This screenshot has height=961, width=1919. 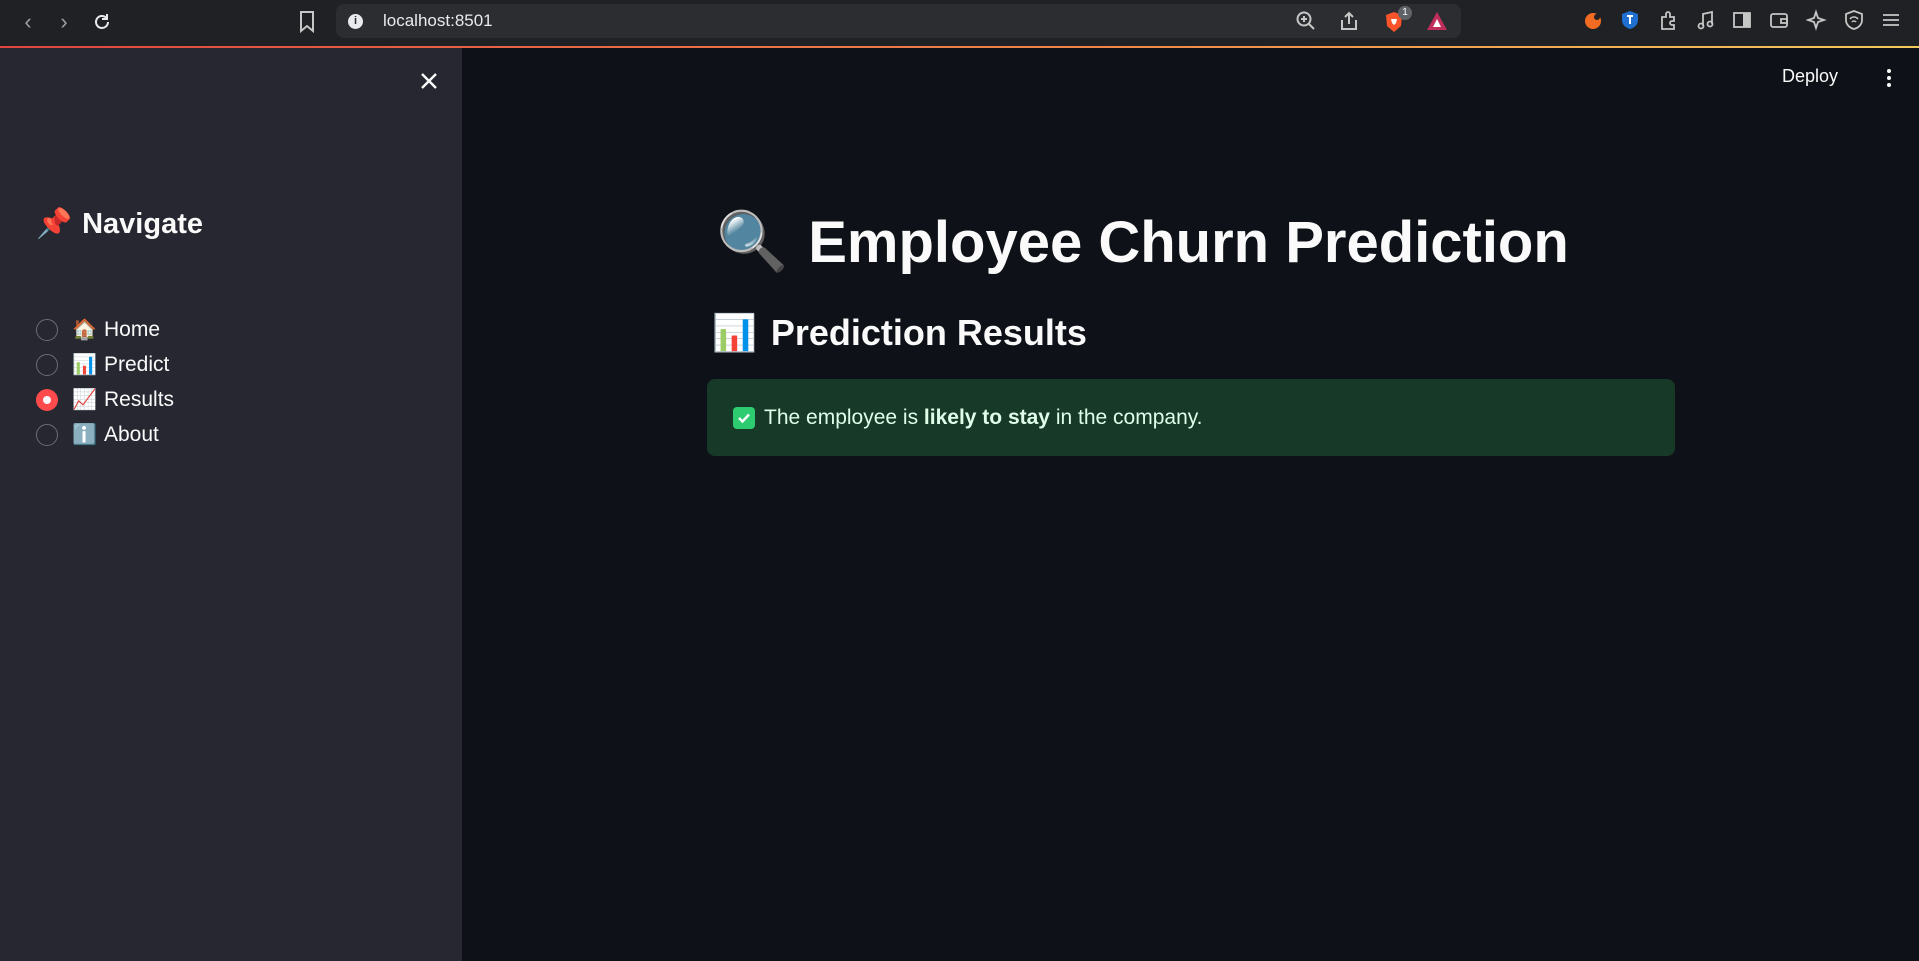 I want to click on forward-arrow-icon: ›, so click(x=64, y=22).